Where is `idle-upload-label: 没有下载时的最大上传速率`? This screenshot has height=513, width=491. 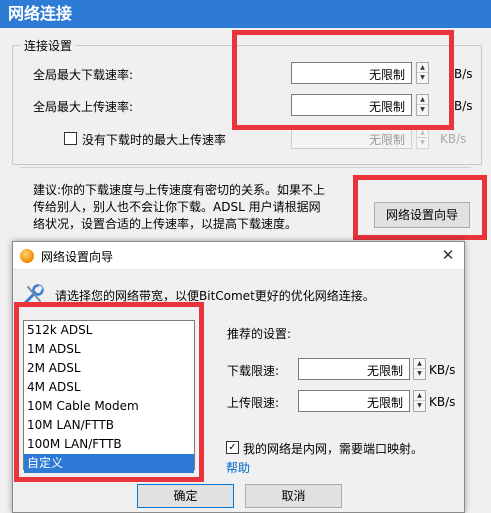 idle-upload-label: 没有下载时的最大上传速率 is located at coordinates (154, 140).